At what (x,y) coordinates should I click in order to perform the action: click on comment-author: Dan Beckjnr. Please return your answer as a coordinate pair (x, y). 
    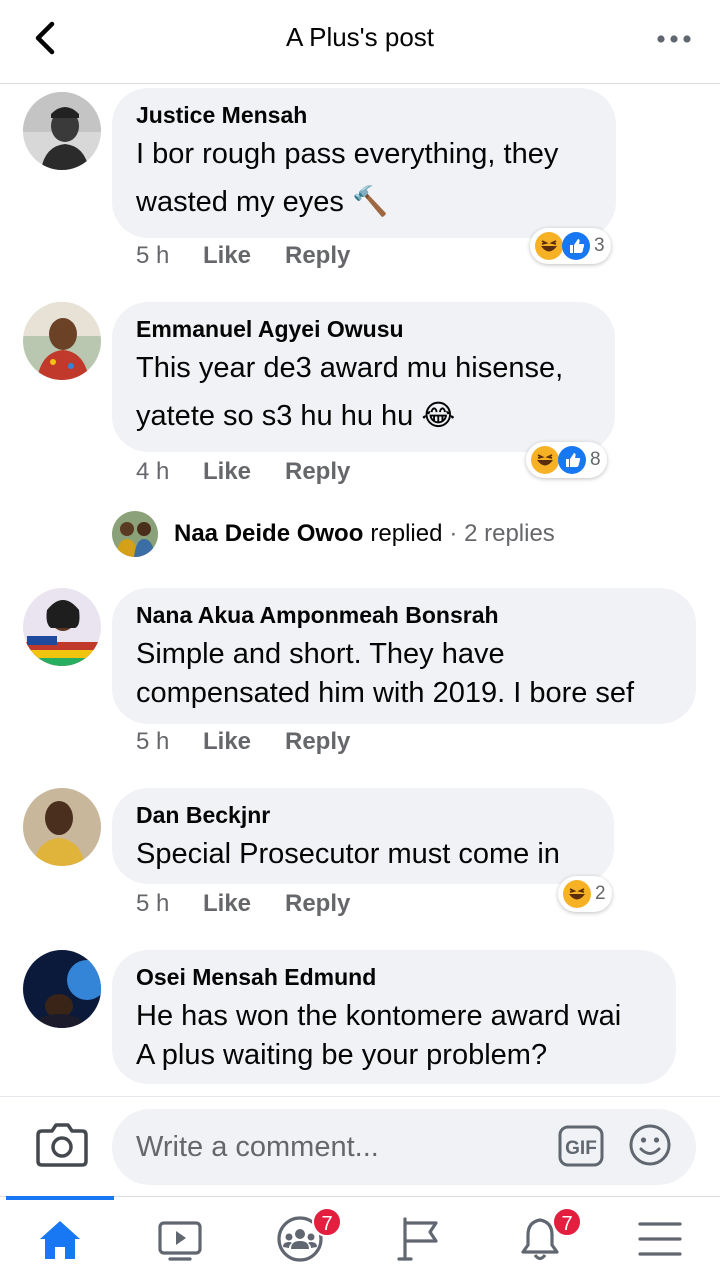
    Looking at the image, I should click on (363, 815).